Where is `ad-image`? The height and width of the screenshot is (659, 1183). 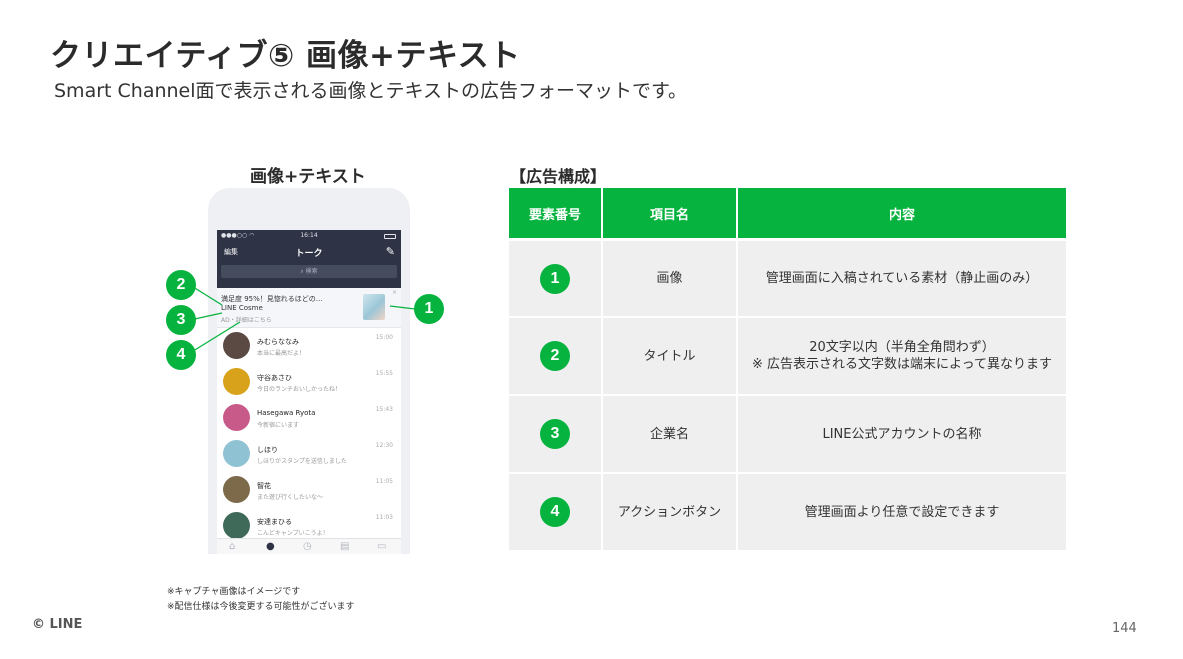 ad-image is located at coordinates (374, 307).